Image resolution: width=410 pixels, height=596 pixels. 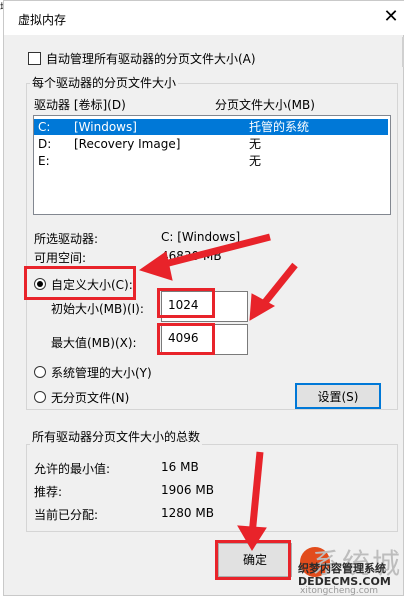 What do you see at coordinates (256, 493) in the screenshot?
I see `arrow-to-ok` at bounding box center [256, 493].